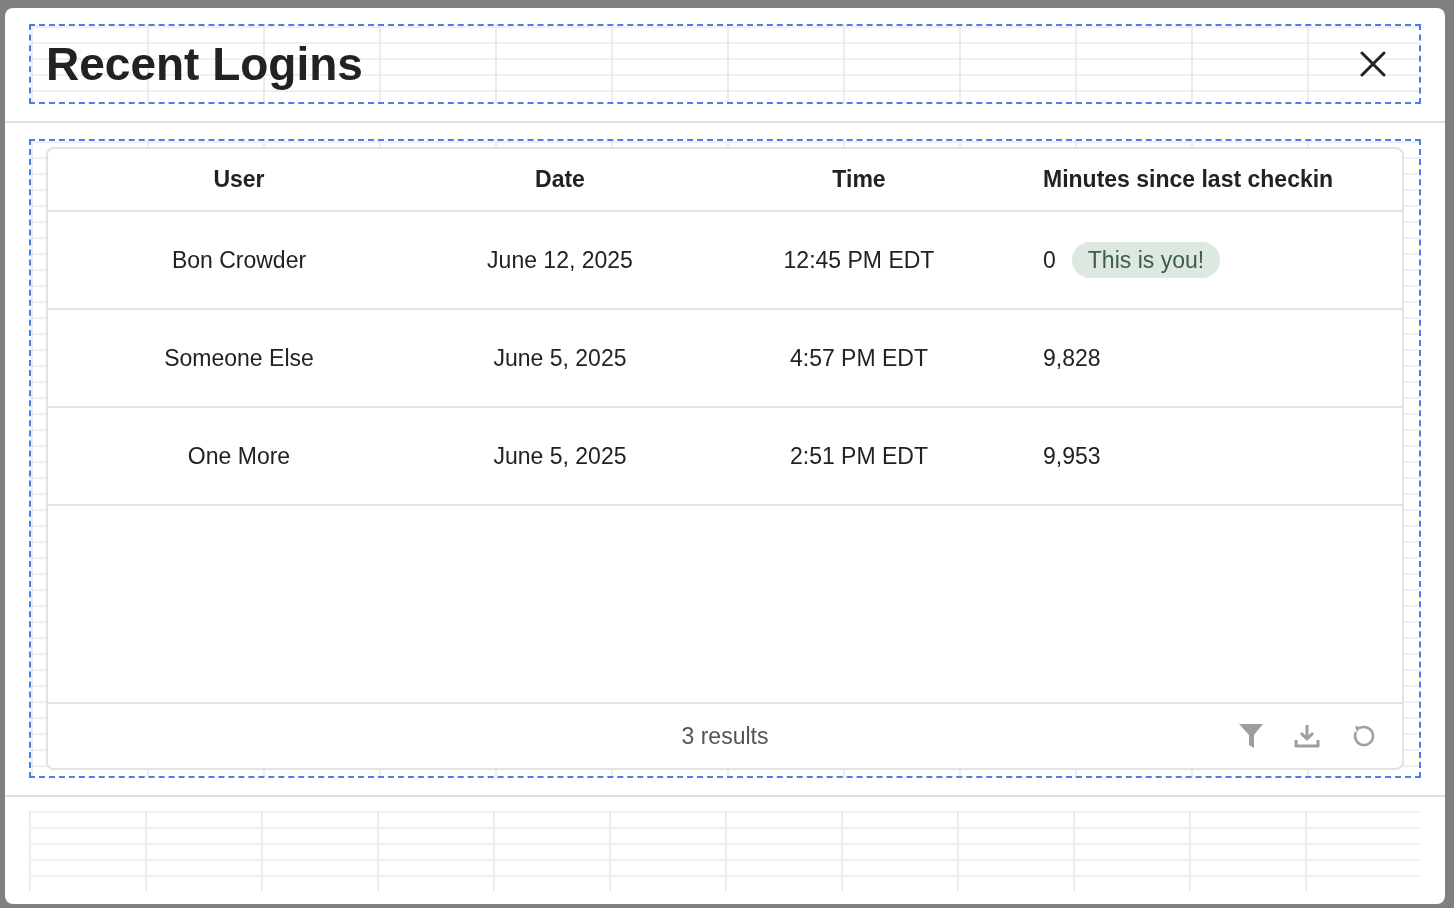 Image resolution: width=1454 pixels, height=908 pixels. What do you see at coordinates (859, 260) in the screenshot?
I see `table-cell-text: 12:45 PM EDT` at bounding box center [859, 260].